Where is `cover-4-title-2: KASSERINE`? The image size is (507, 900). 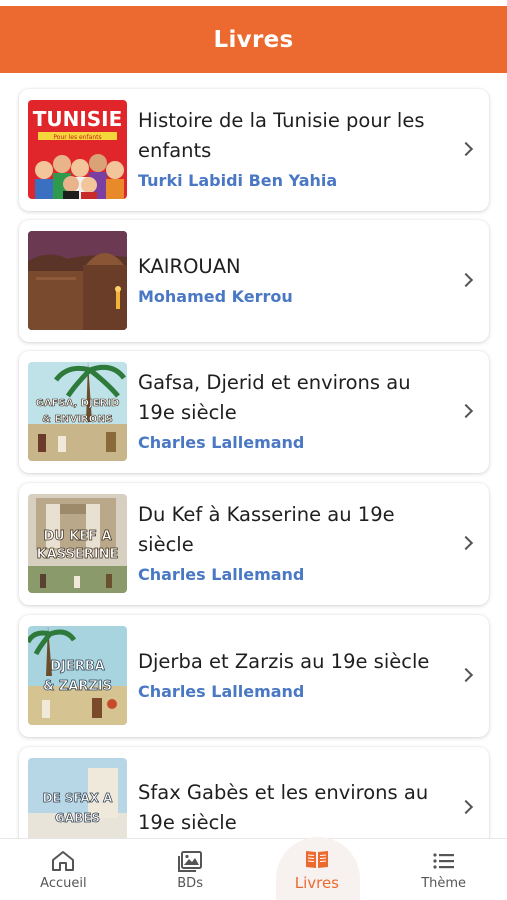 cover-4-title-2: KASSERINE is located at coordinates (78, 554).